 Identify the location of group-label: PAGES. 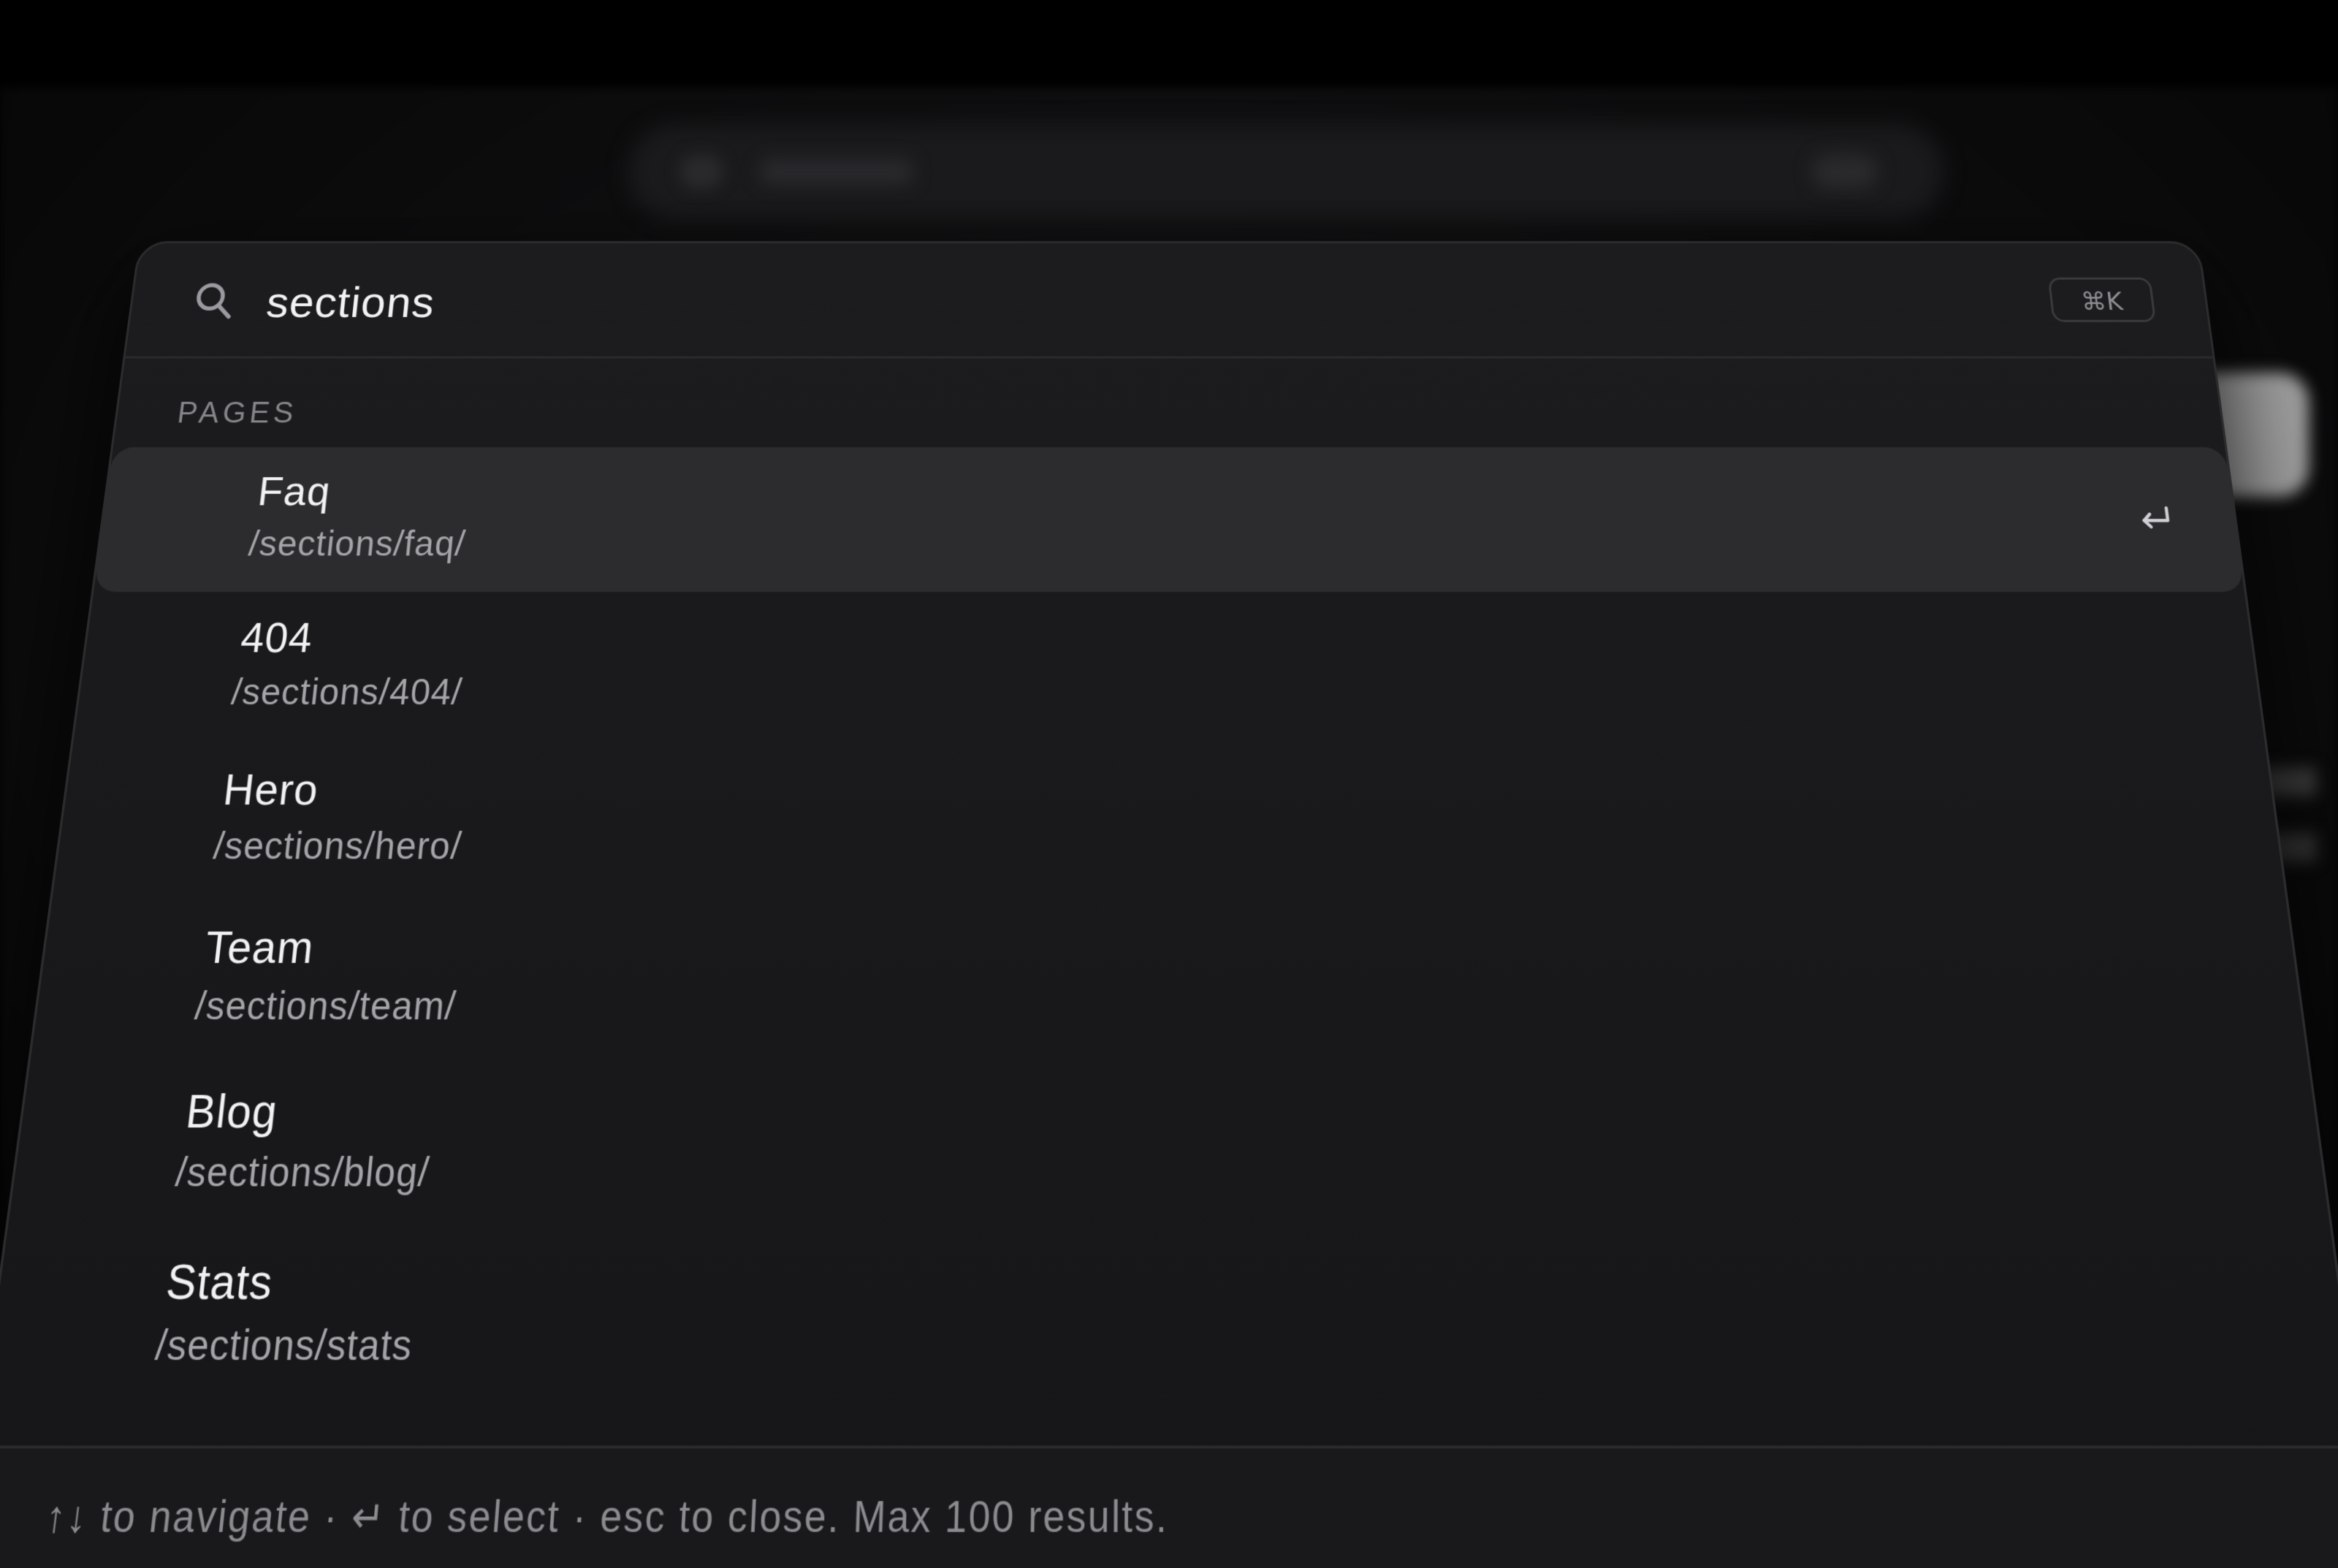
(237, 413).